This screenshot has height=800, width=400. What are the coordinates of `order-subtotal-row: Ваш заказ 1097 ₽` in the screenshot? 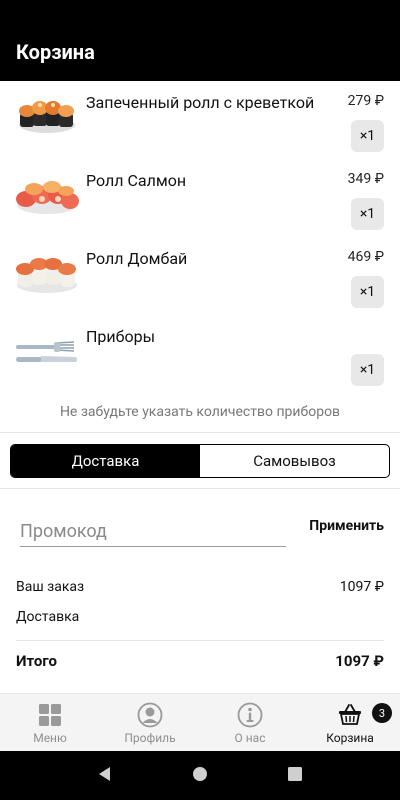 It's located at (200, 587).